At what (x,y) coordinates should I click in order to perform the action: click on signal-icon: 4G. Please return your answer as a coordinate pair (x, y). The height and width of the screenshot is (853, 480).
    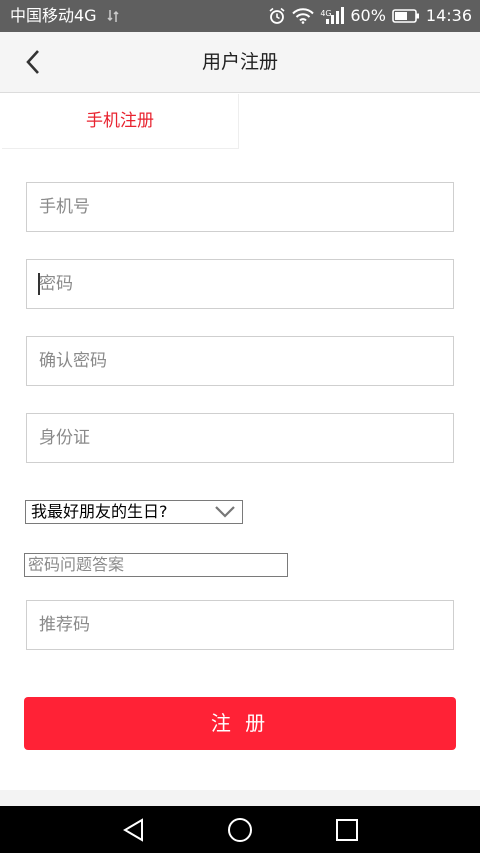
    Looking at the image, I should click on (332, 16).